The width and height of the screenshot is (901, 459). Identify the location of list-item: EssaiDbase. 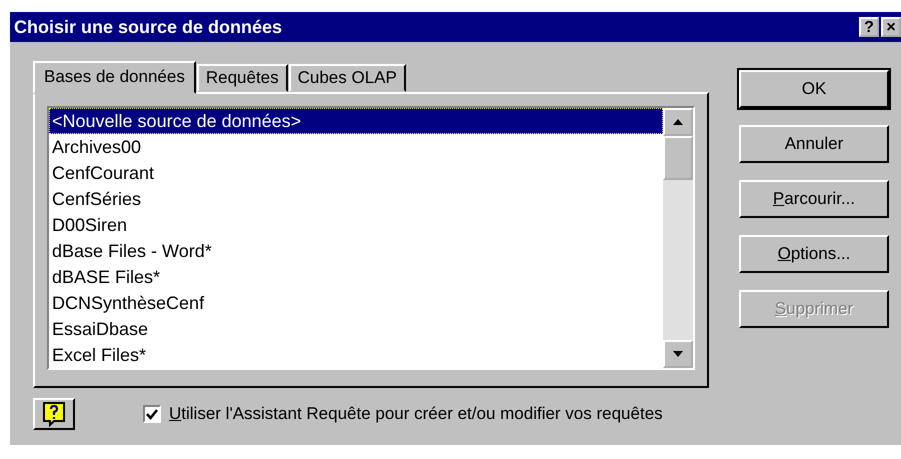
(356, 329).